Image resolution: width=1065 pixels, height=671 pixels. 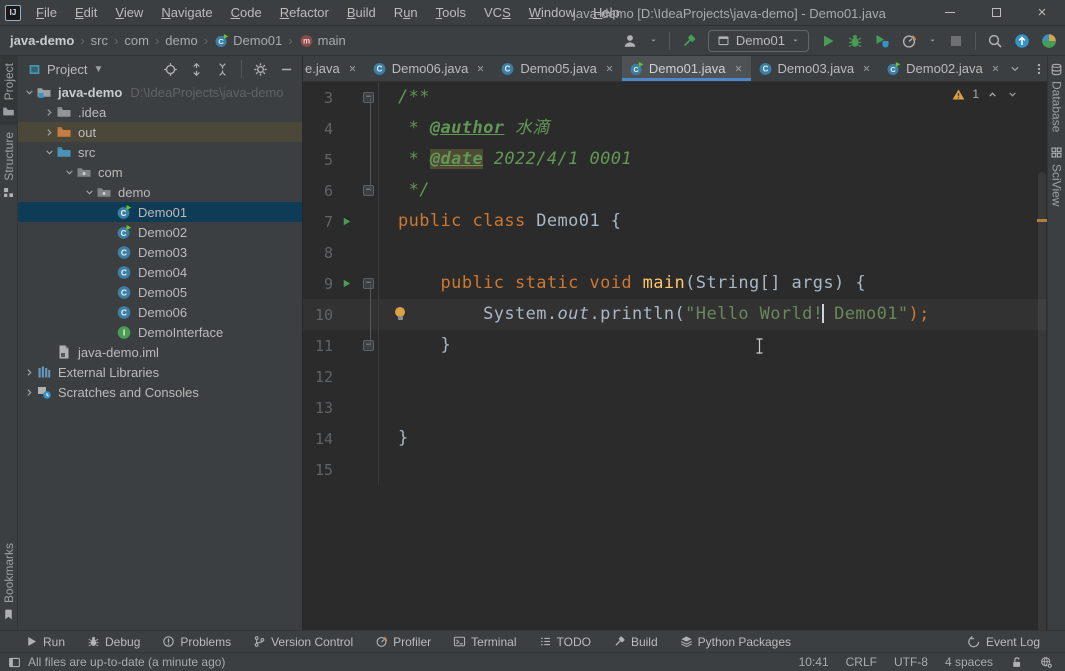 I want to click on menu-refactor: Refactor, so click(x=304, y=12).